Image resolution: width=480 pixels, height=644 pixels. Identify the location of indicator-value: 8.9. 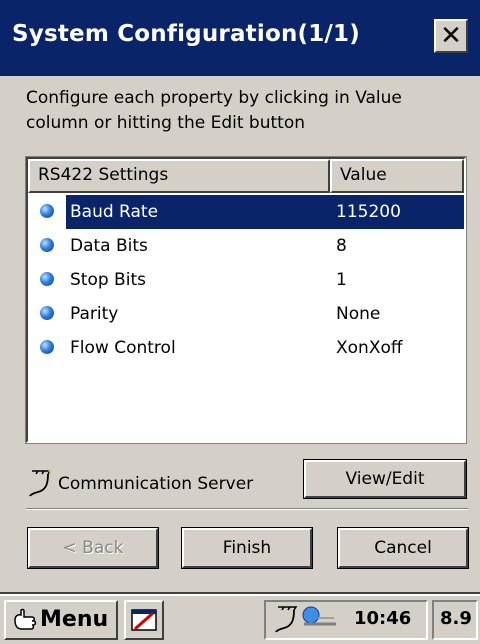
(456, 618).